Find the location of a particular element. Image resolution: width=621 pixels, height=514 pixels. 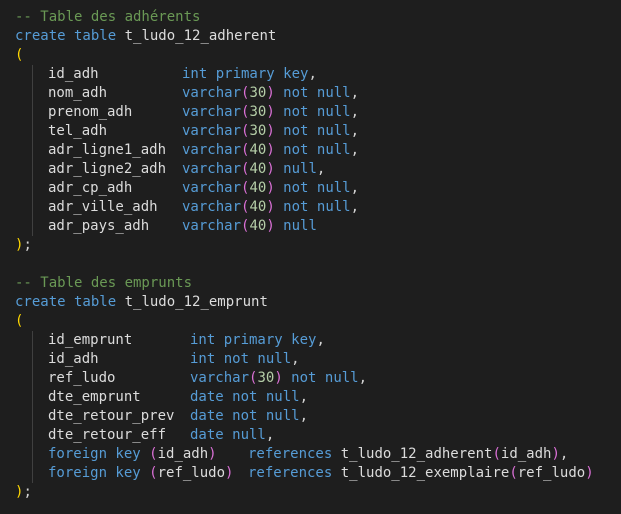

table-name: t_ludo_12_emprunt is located at coordinates (196, 302).